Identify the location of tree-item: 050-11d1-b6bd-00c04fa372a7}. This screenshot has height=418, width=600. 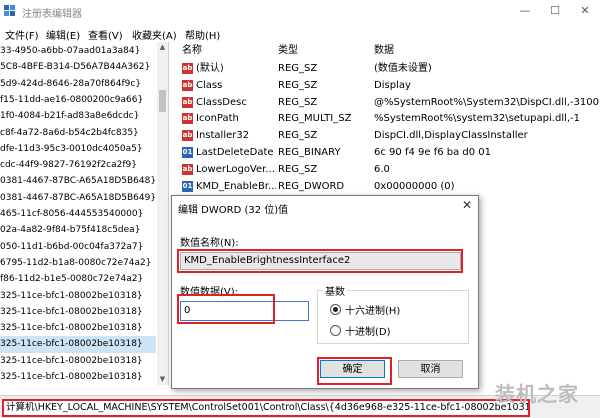
(78, 247).